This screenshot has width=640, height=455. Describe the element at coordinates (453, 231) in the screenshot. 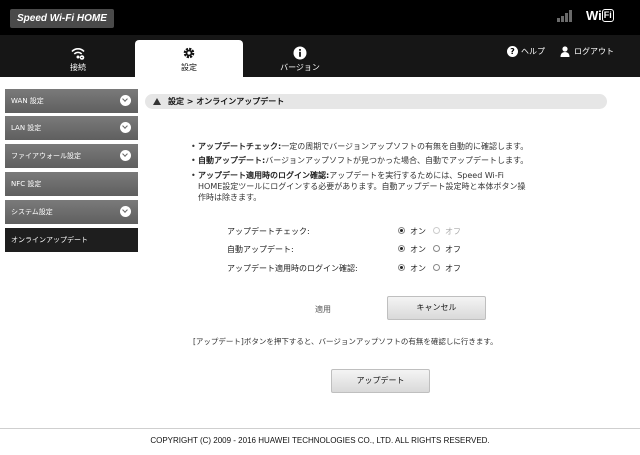

I see `update-check-off-label: オフ` at that location.